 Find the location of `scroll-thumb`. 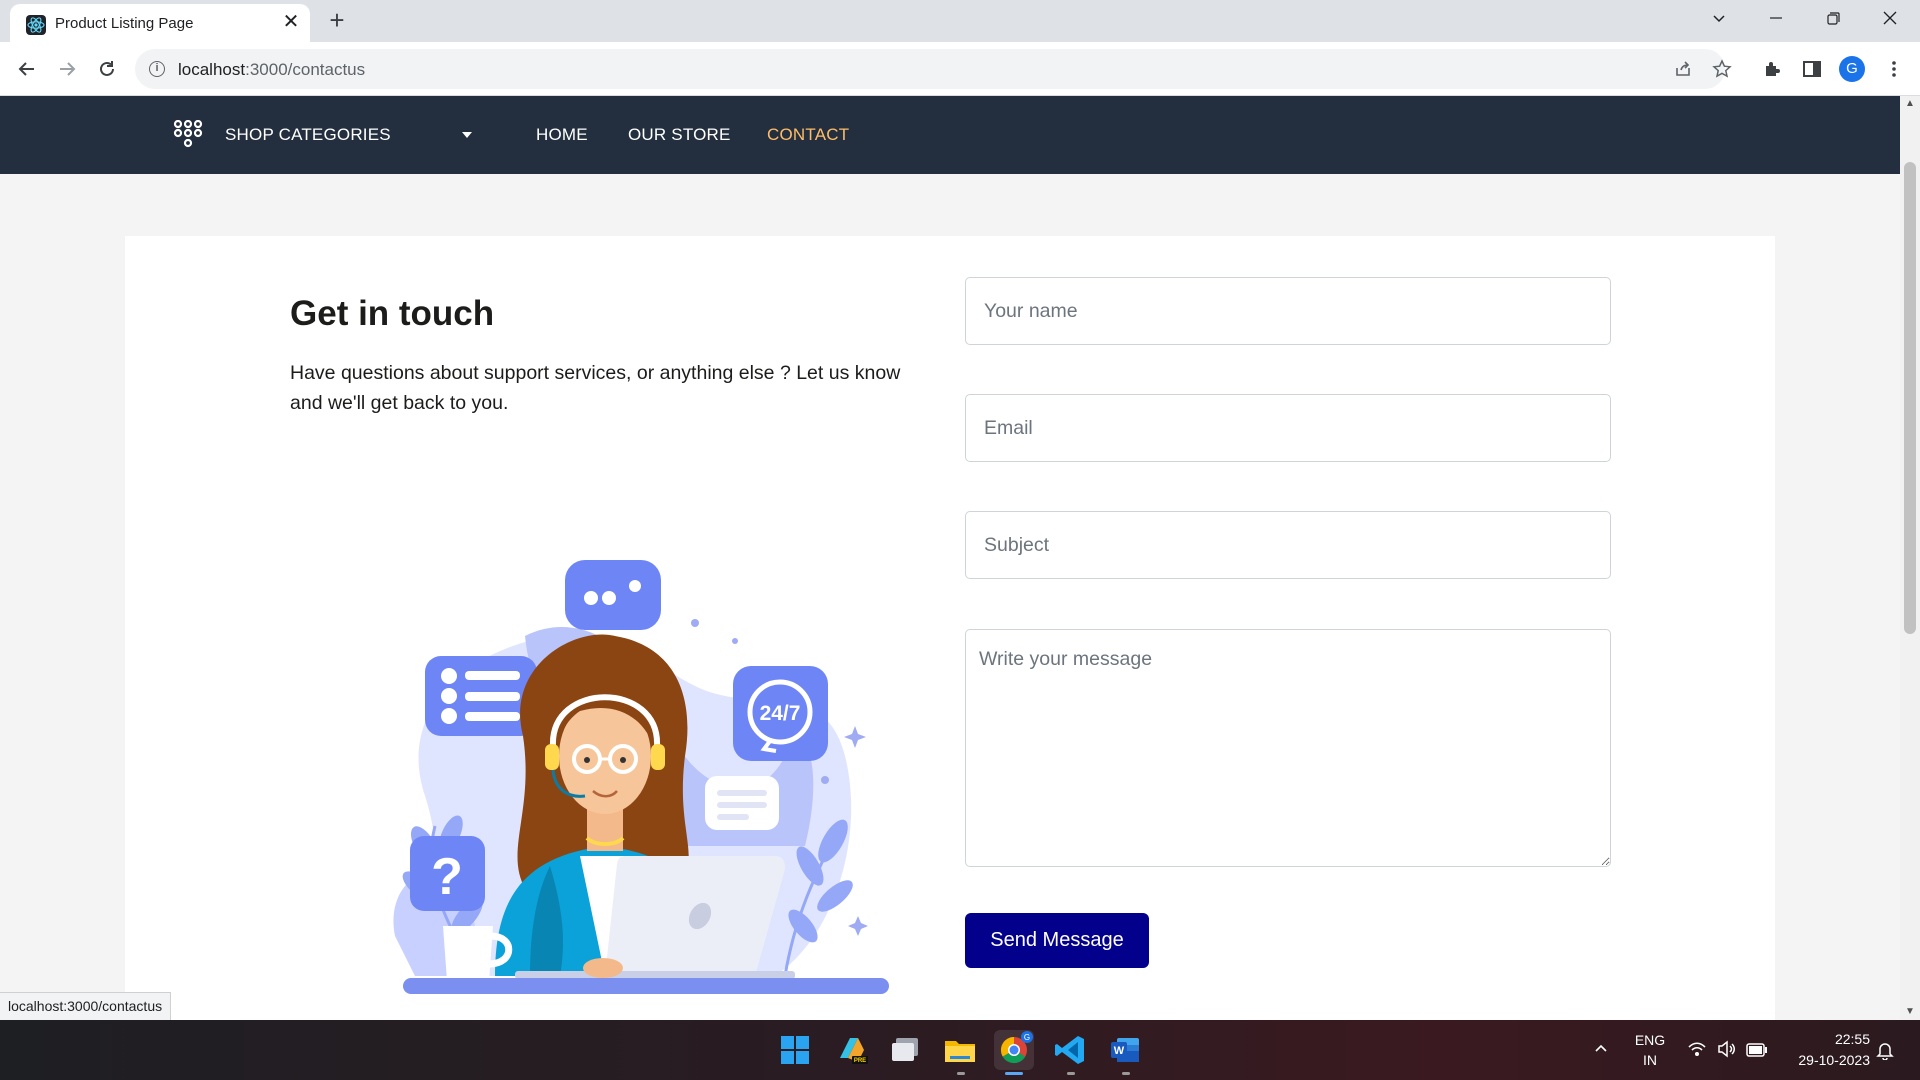

scroll-thumb is located at coordinates (1910, 398).